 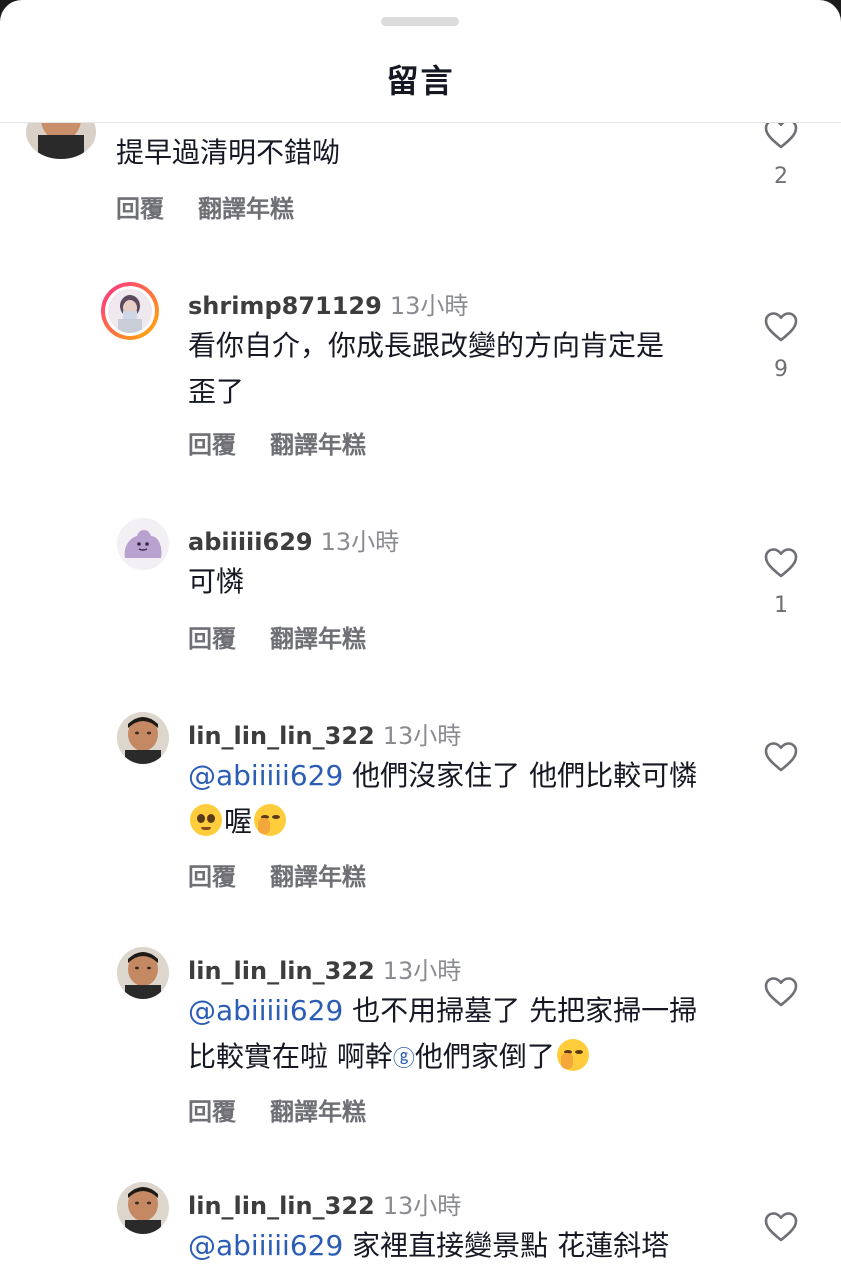 What do you see at coordinates (781, 369) in the screenshot?
I see `like-count: 9` at bounding box center [781, 369].